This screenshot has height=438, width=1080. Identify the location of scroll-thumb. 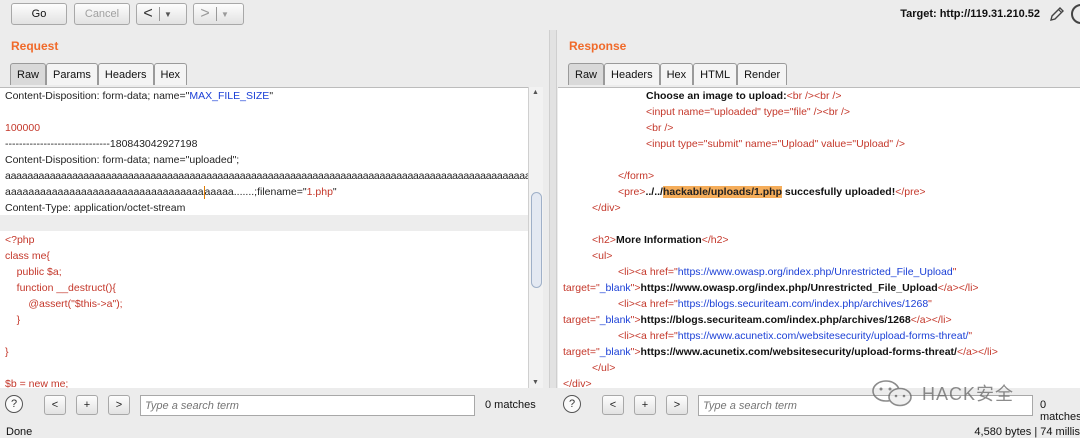
(536, 240).